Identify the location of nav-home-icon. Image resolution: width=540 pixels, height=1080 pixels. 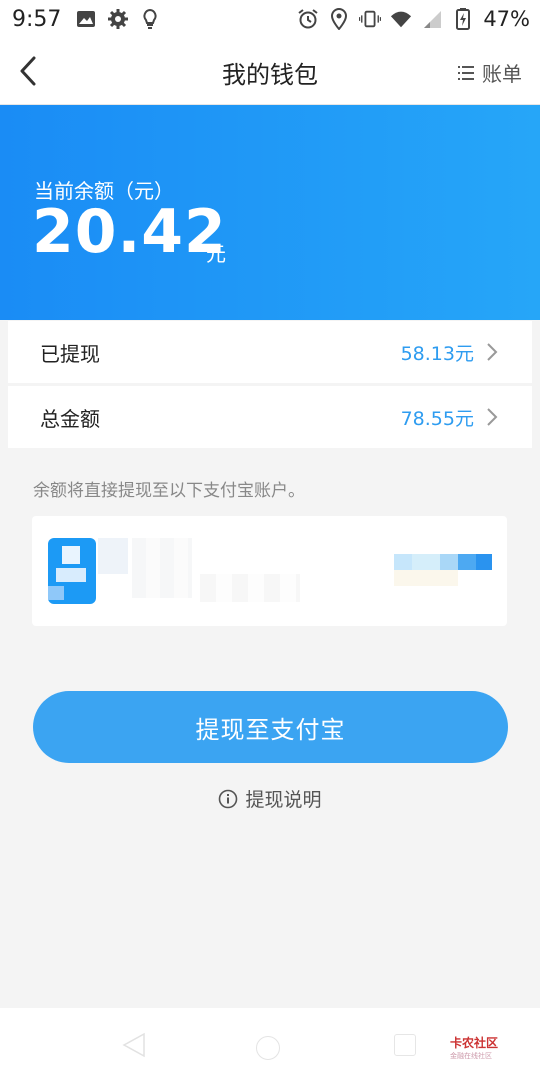
(268, 1048).